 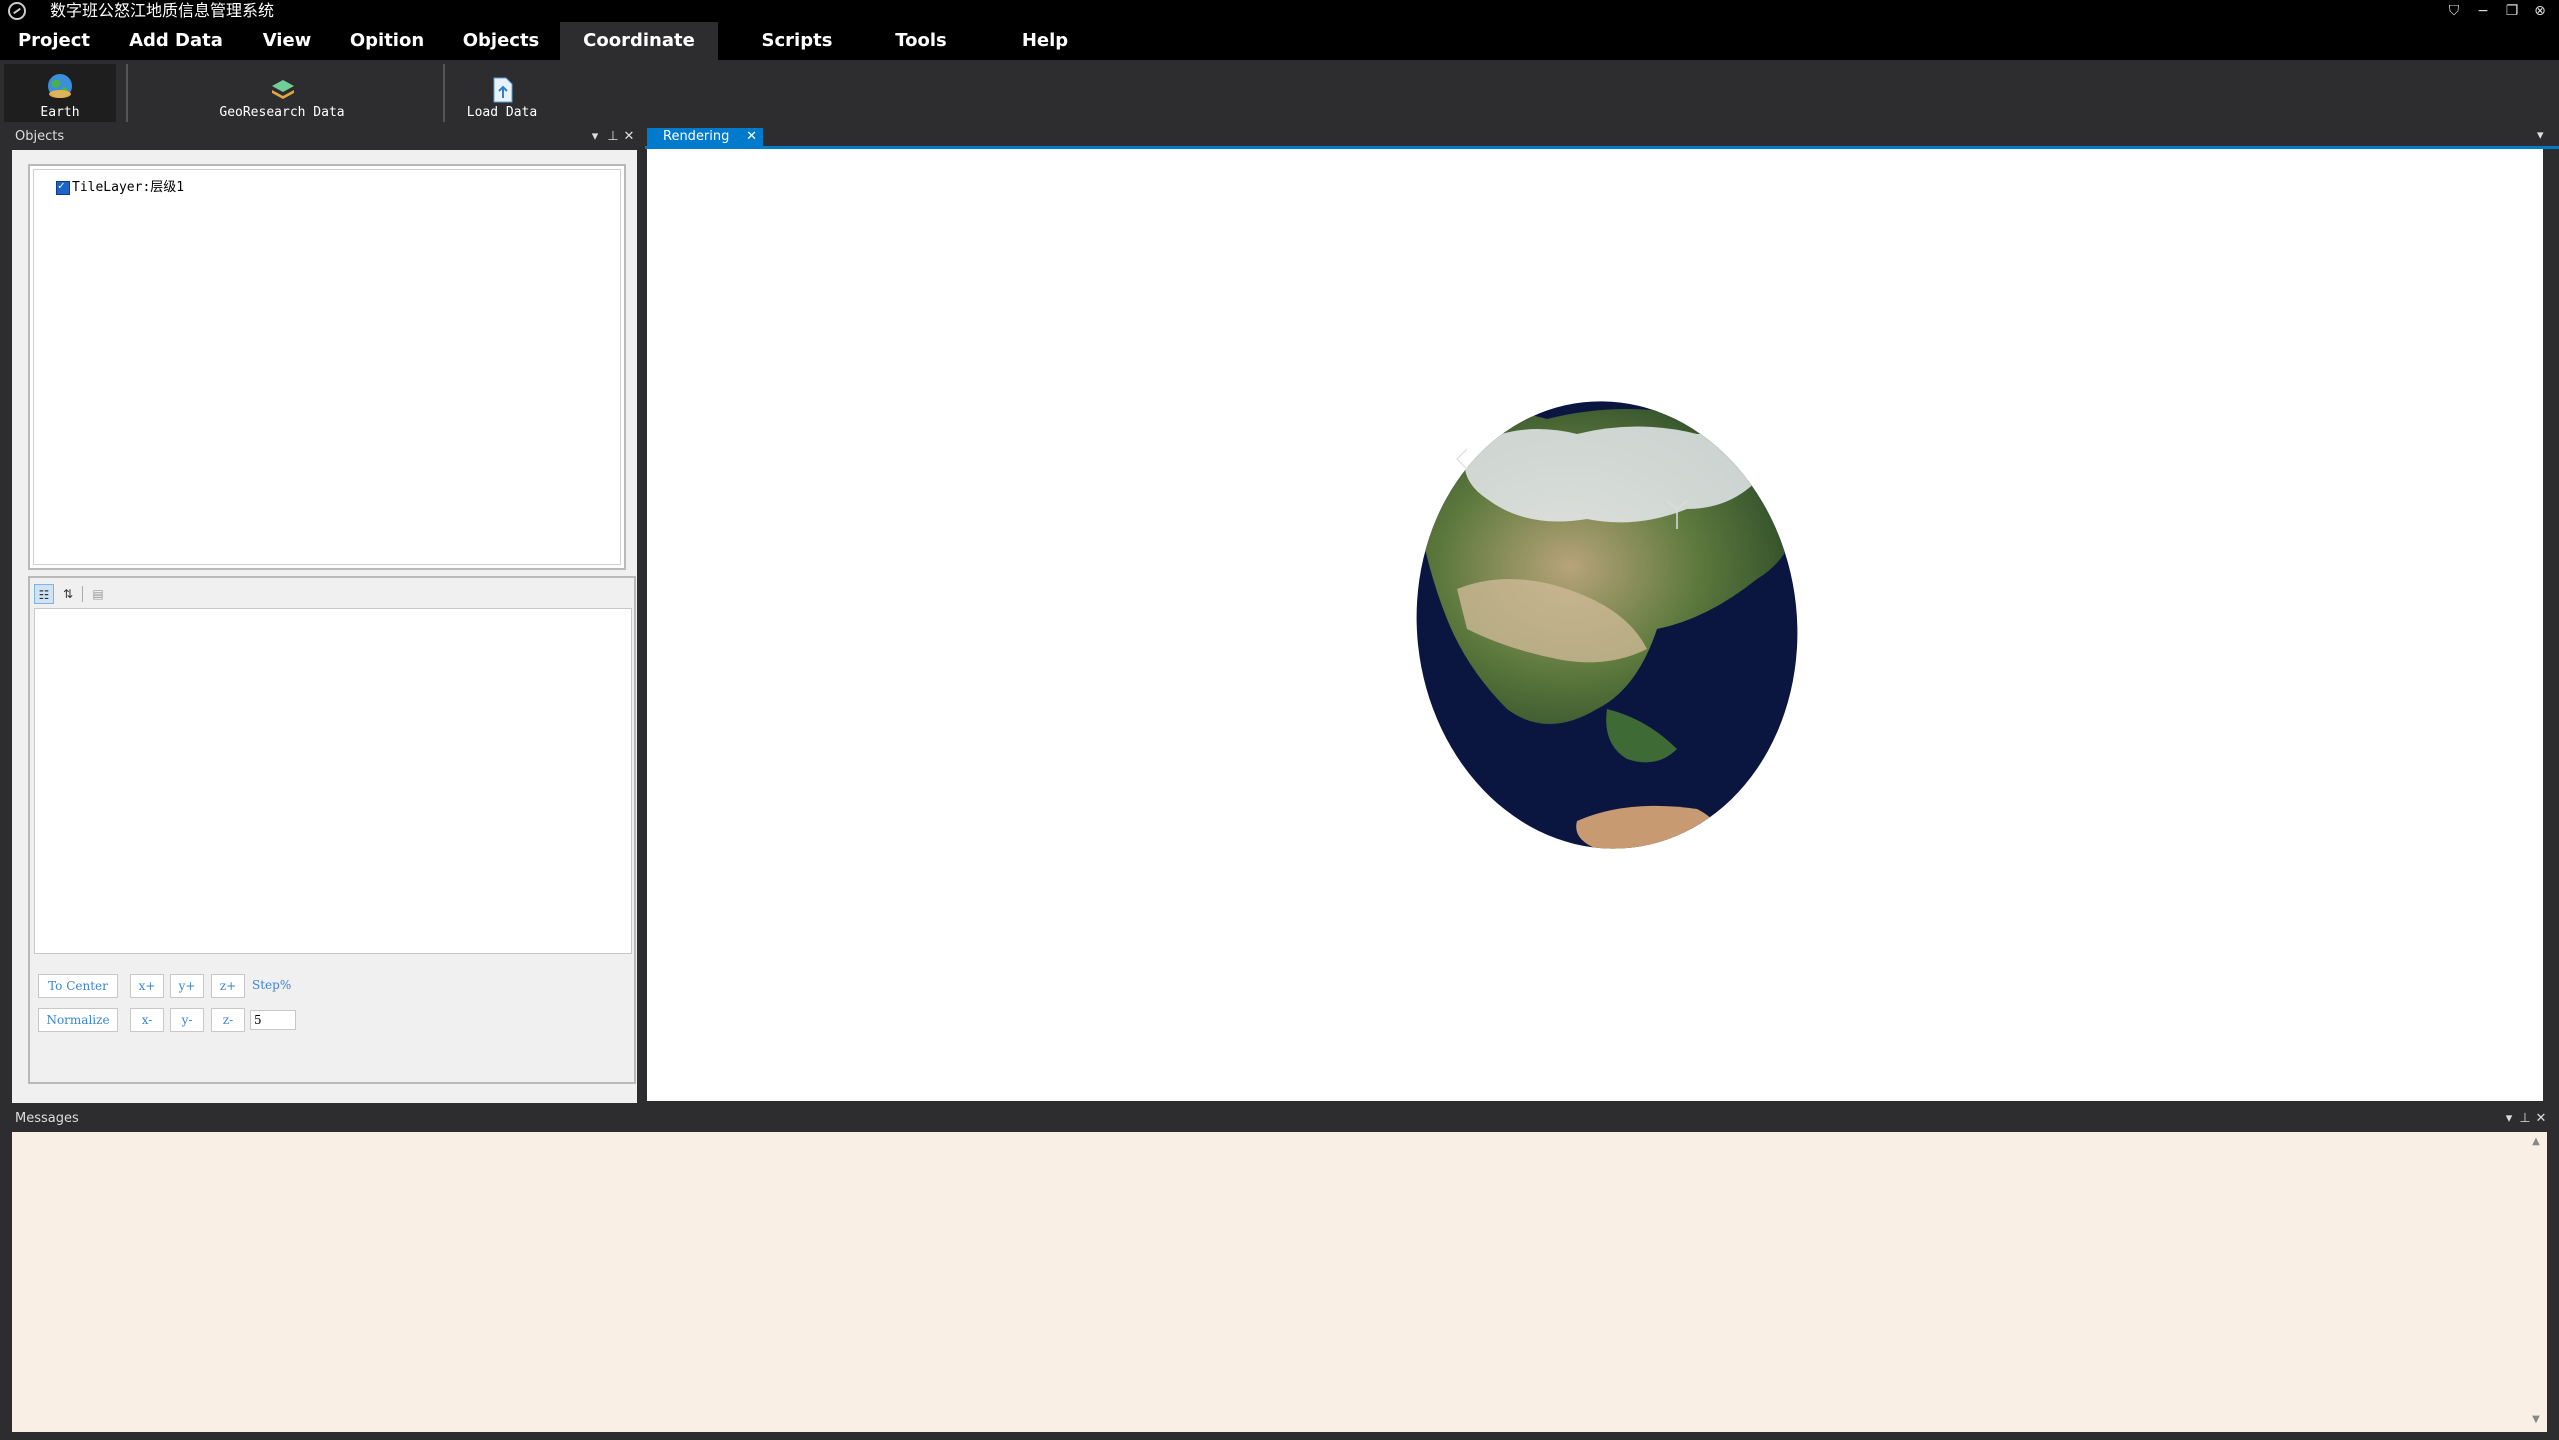 What do you see at coordinates (147, 986) in the screenshot?
I see `x-plus-button: x+` at bounding box center [147, 986].